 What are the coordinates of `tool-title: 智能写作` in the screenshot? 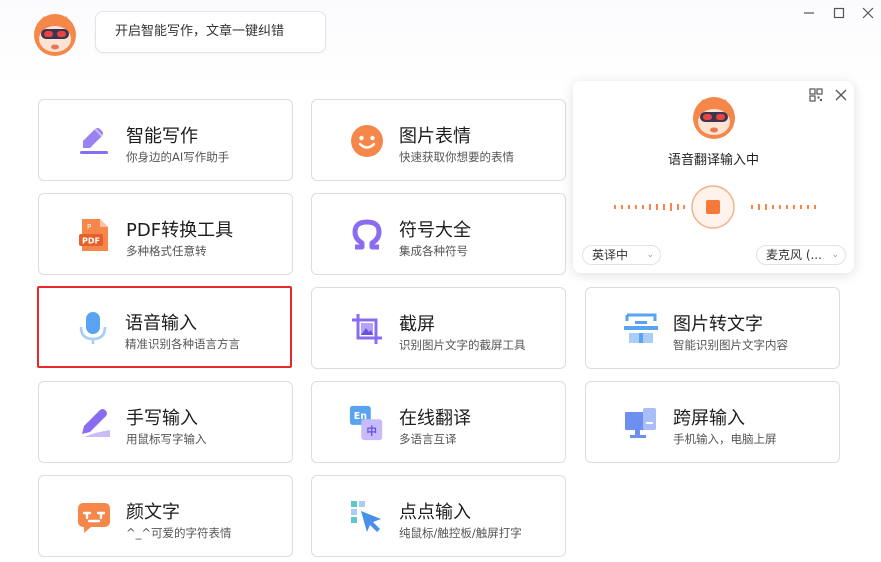 It's located at (162, 136).